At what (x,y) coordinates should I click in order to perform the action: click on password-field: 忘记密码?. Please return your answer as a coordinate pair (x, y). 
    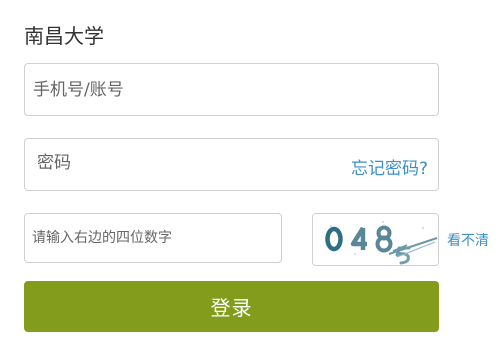
    Looking at the image, I should click on (231, 164).